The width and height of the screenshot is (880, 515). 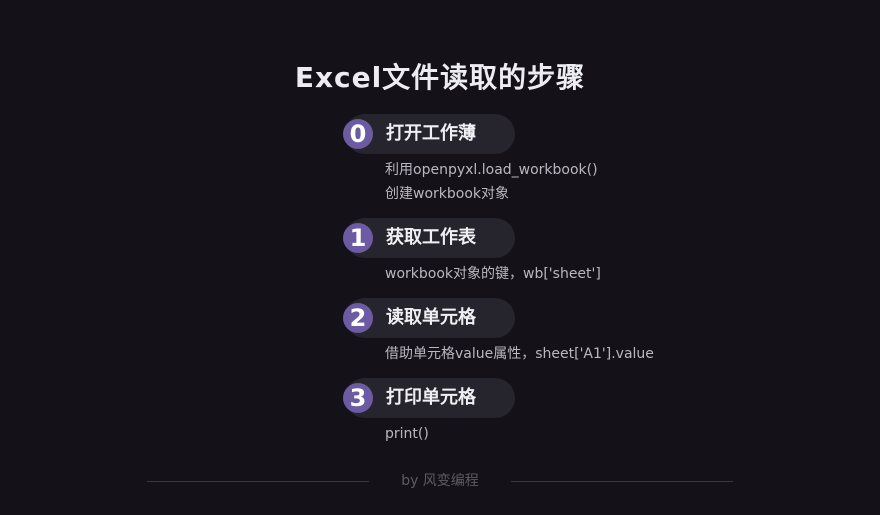 What do you see at coordinates (431, 133) in the screenshot?
I see `step-title: 打开工作薄` at bounding box center [431, 133].